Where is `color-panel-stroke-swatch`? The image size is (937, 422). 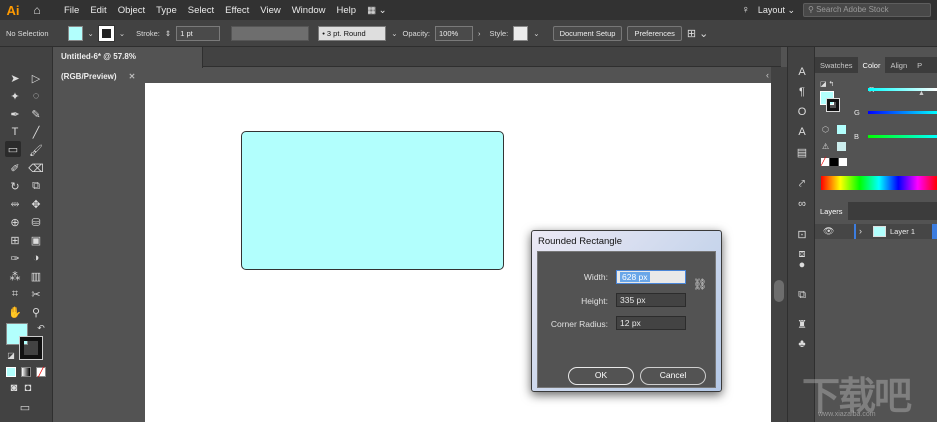 color-panel-stroke-swatch is located at coordinates (833, 105).